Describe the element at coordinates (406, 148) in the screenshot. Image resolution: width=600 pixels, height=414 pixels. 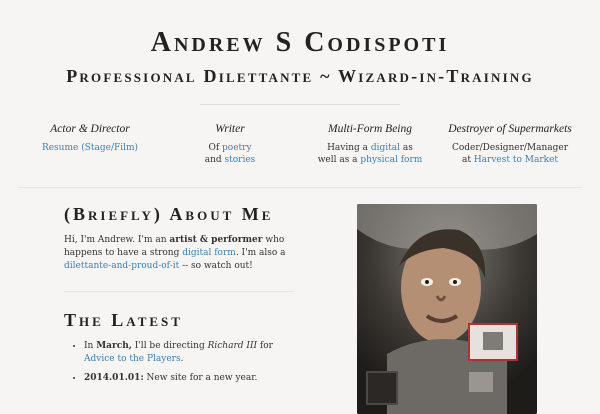
I see `role-text: as` at that location.